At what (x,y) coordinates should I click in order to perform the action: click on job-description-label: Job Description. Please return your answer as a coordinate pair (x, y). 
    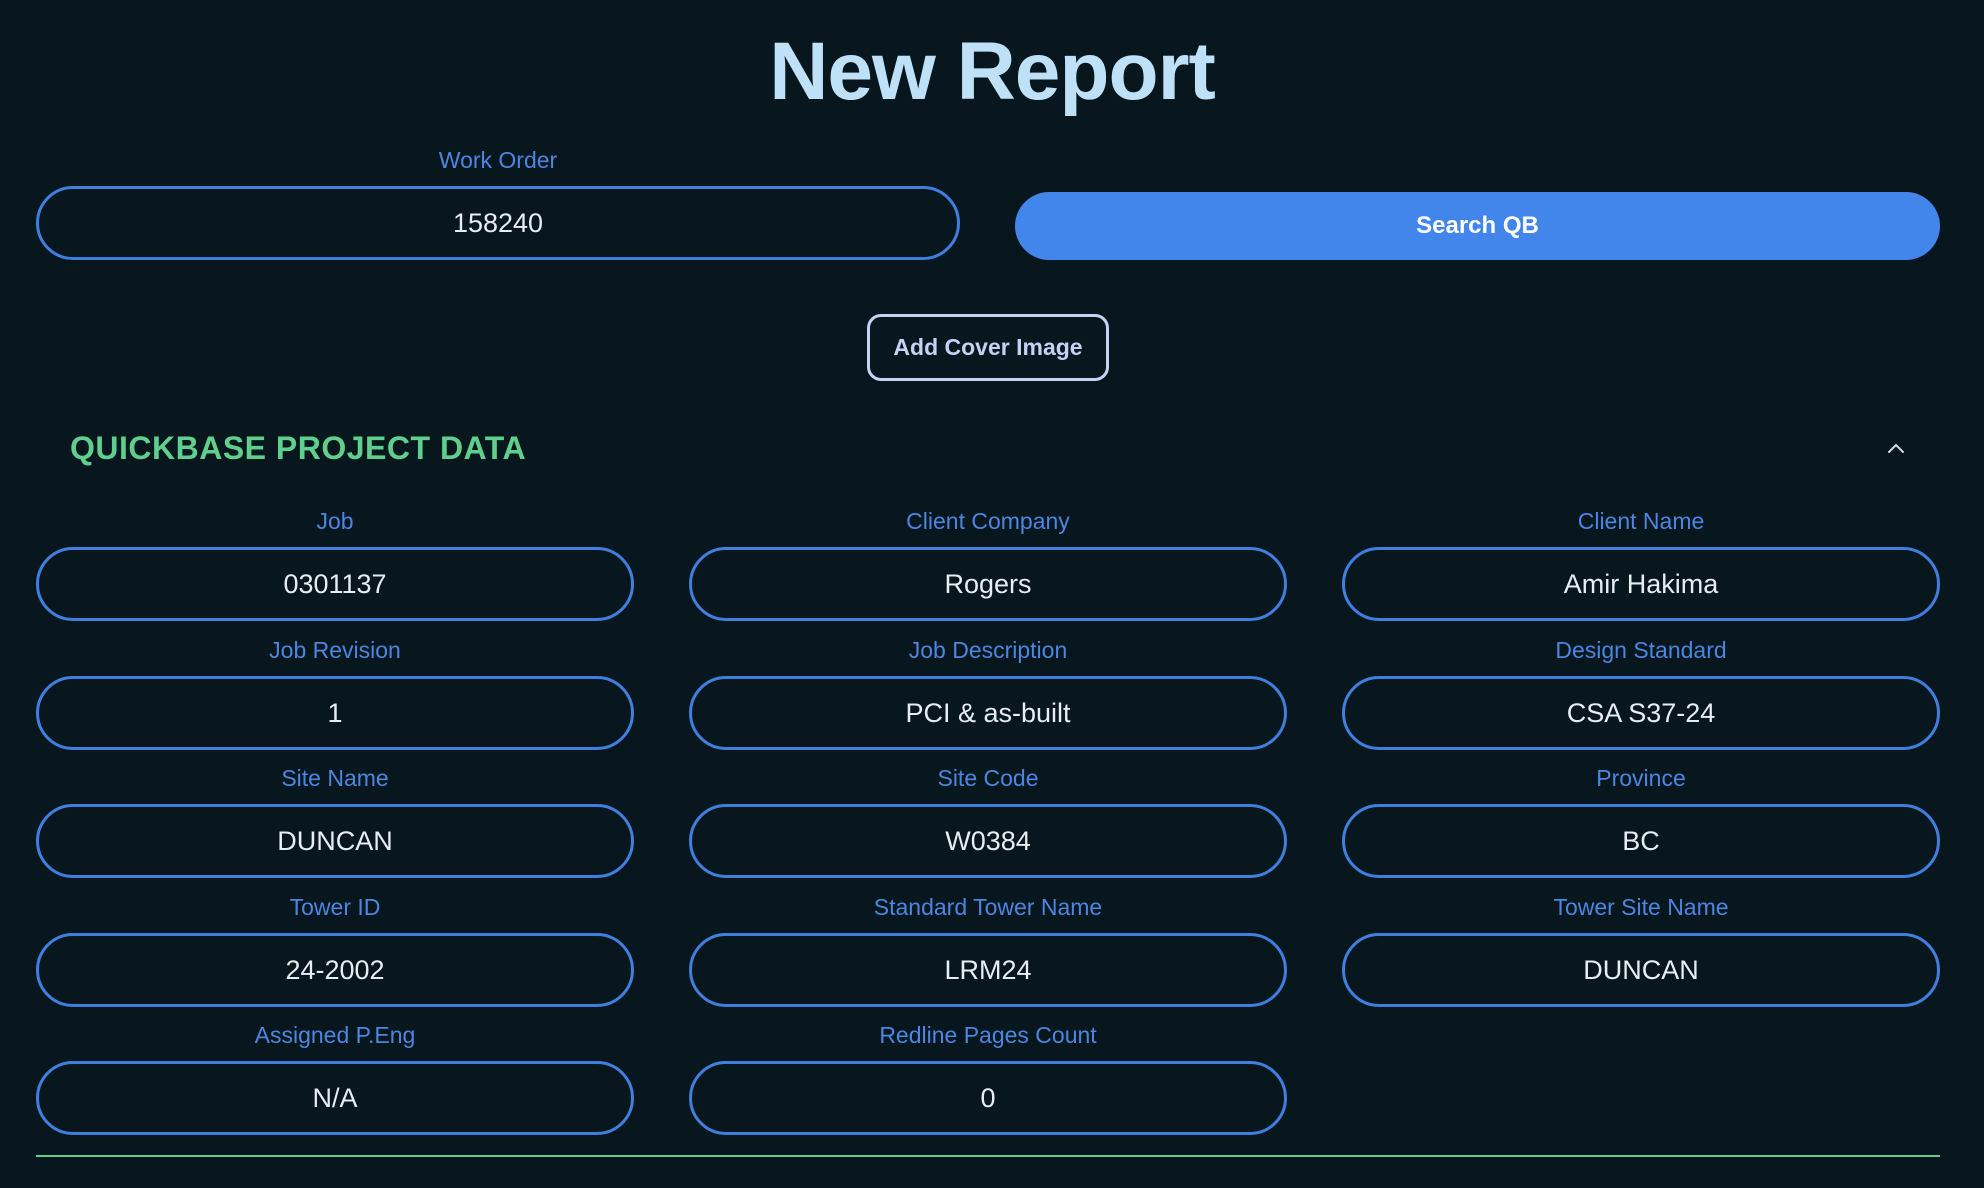
    Looking at the image, I should click on (988, 650).